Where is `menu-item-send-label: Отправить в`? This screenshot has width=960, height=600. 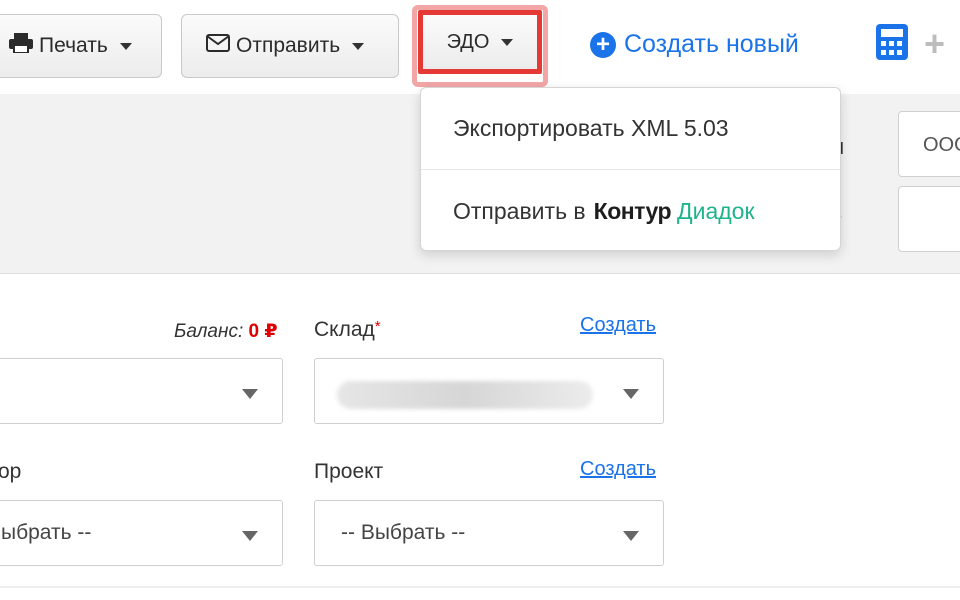
menu-item-send-label: Отправить в is located at coordinates (519, 210).